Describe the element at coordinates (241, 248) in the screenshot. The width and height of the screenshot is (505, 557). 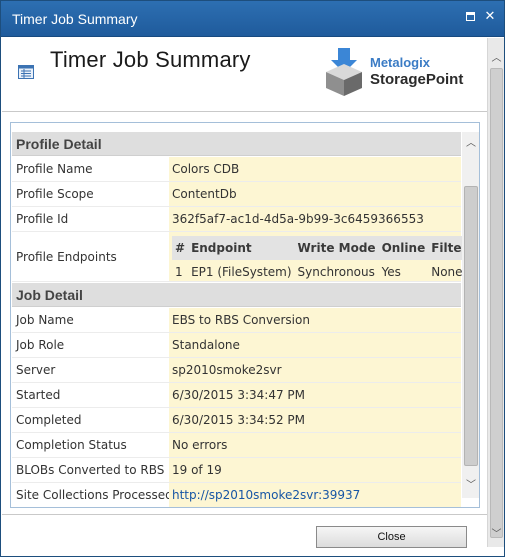
I see `column-header: Endpoint` at that location.